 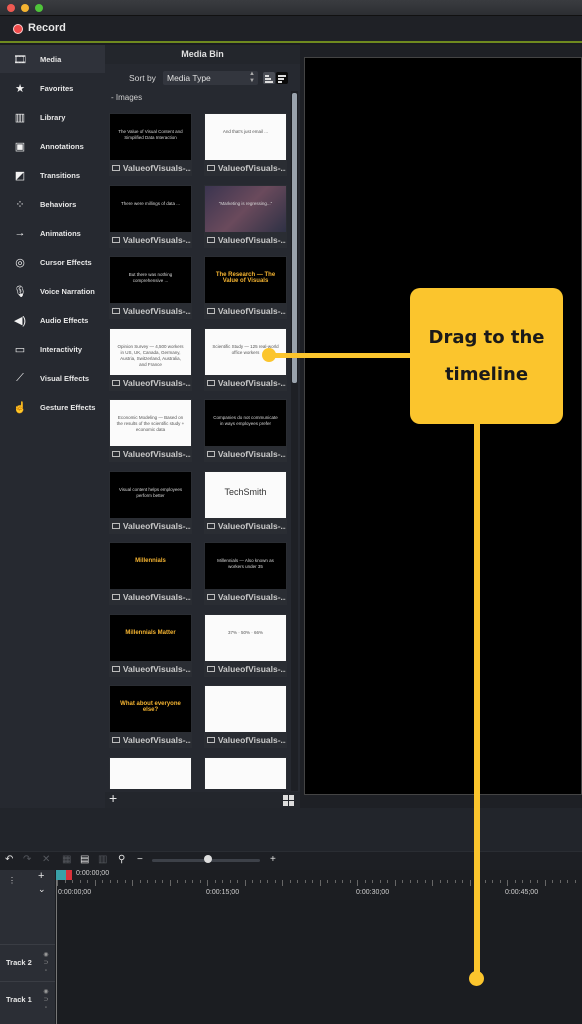 I want to click on images-section-header: - Images, so click(x=126, y=97).